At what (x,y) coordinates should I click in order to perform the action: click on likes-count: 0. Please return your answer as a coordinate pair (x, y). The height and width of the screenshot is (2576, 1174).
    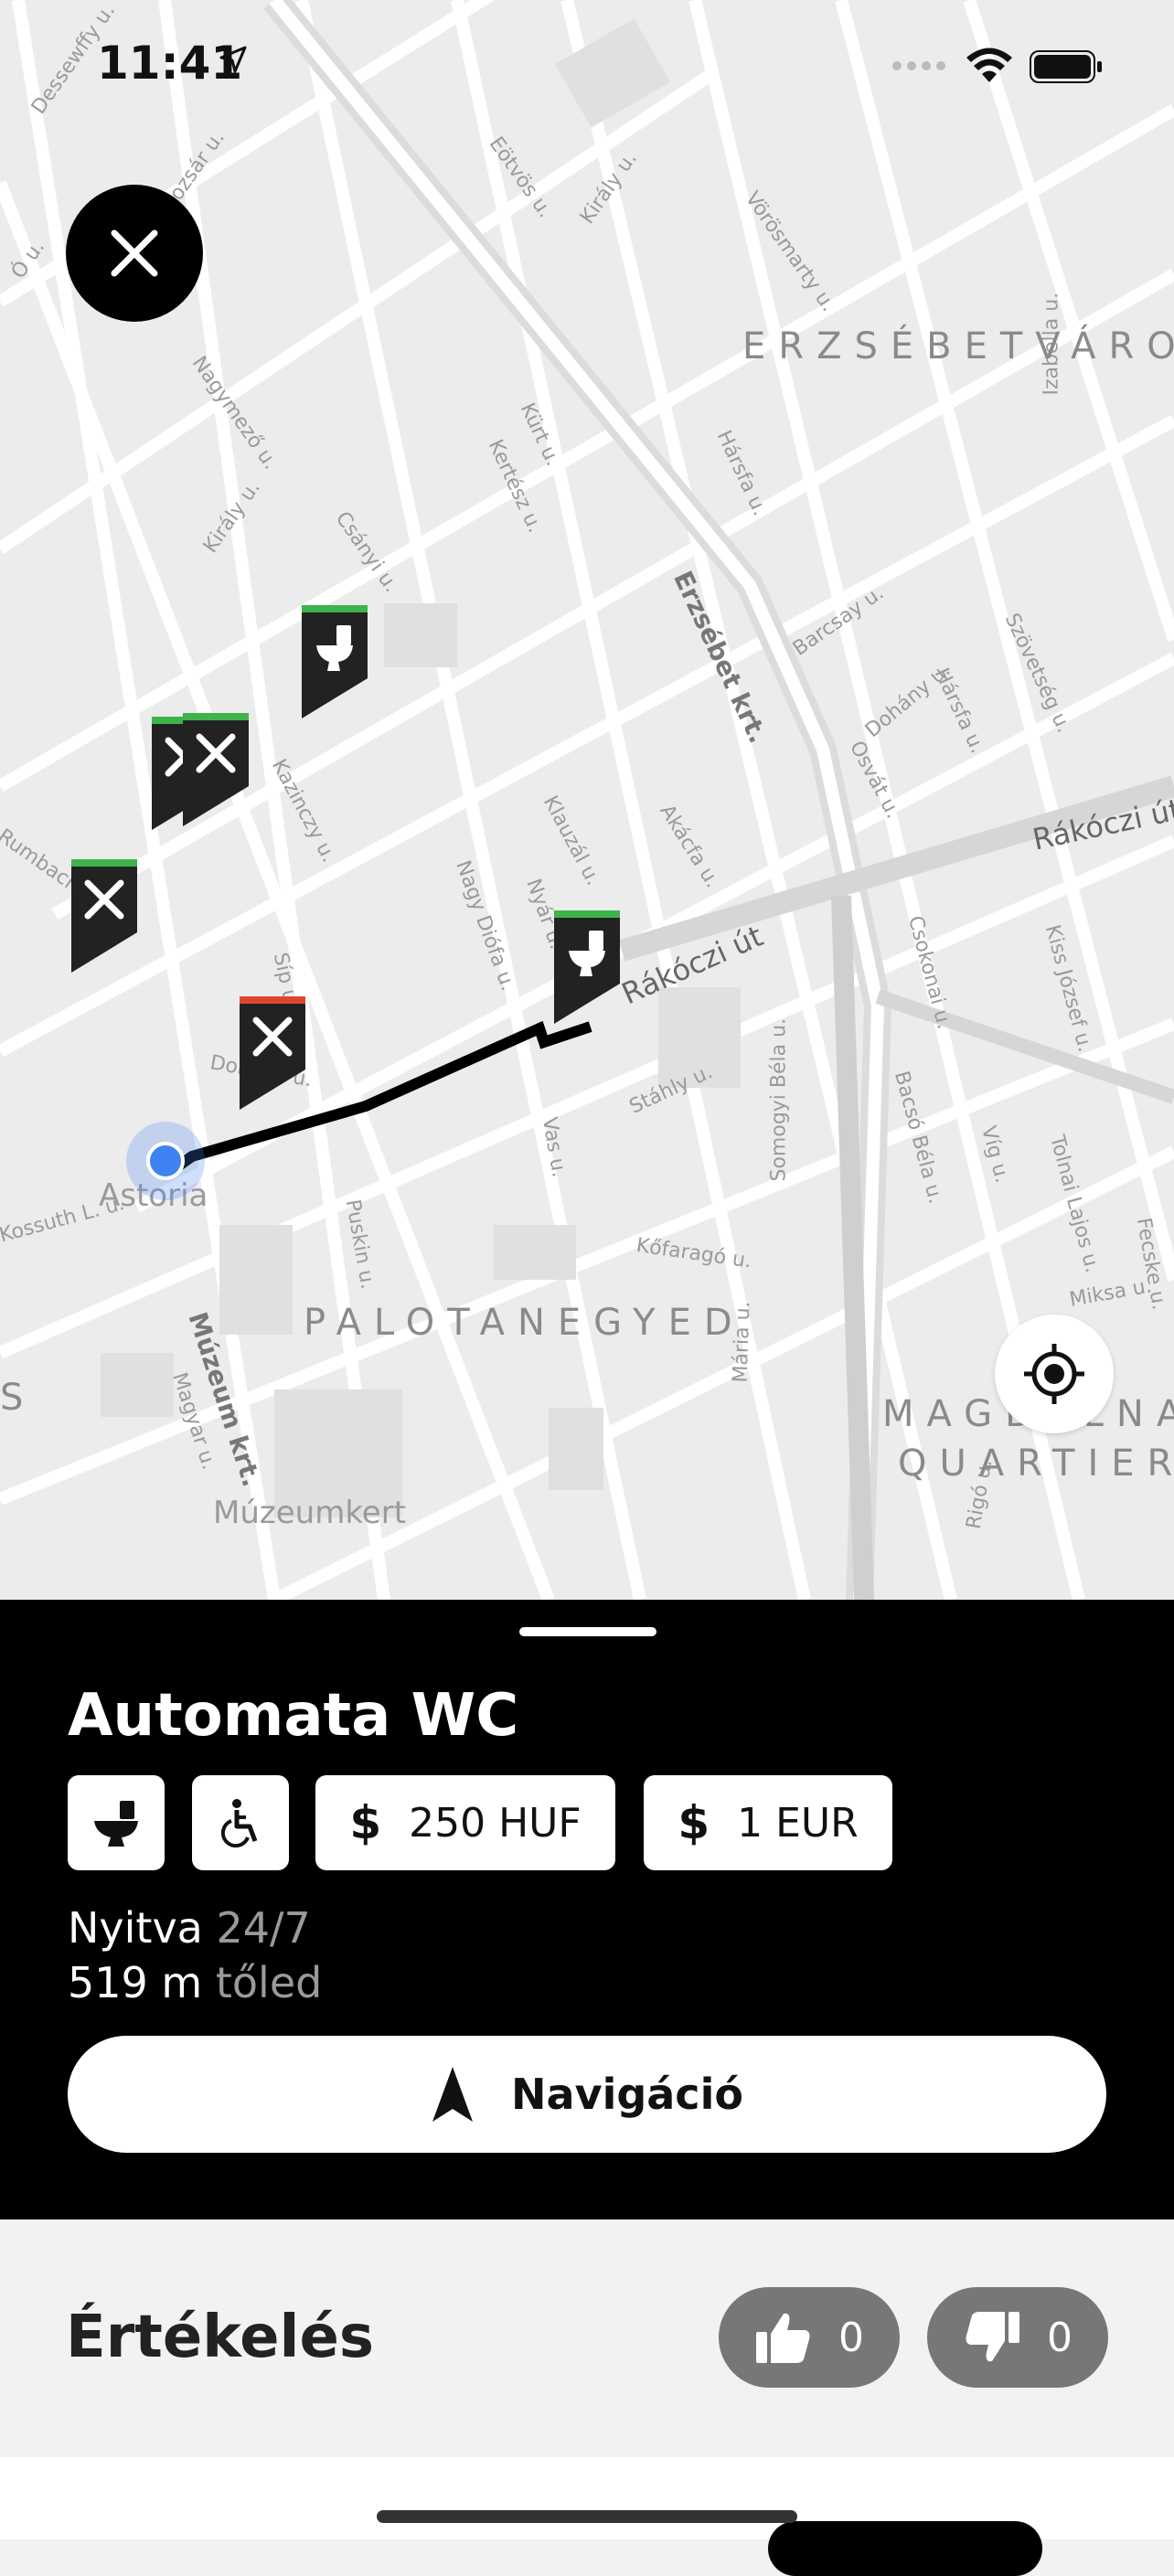
    Looking at the image, I should click on (851, 2337).